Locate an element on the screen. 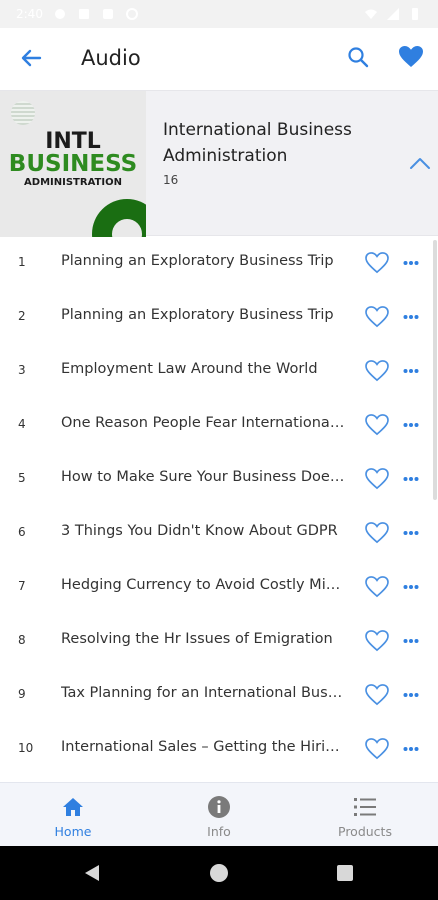 The height and width of the screenshot is (900, 438). chevron-up-icon is located at coordinates (420, 164).